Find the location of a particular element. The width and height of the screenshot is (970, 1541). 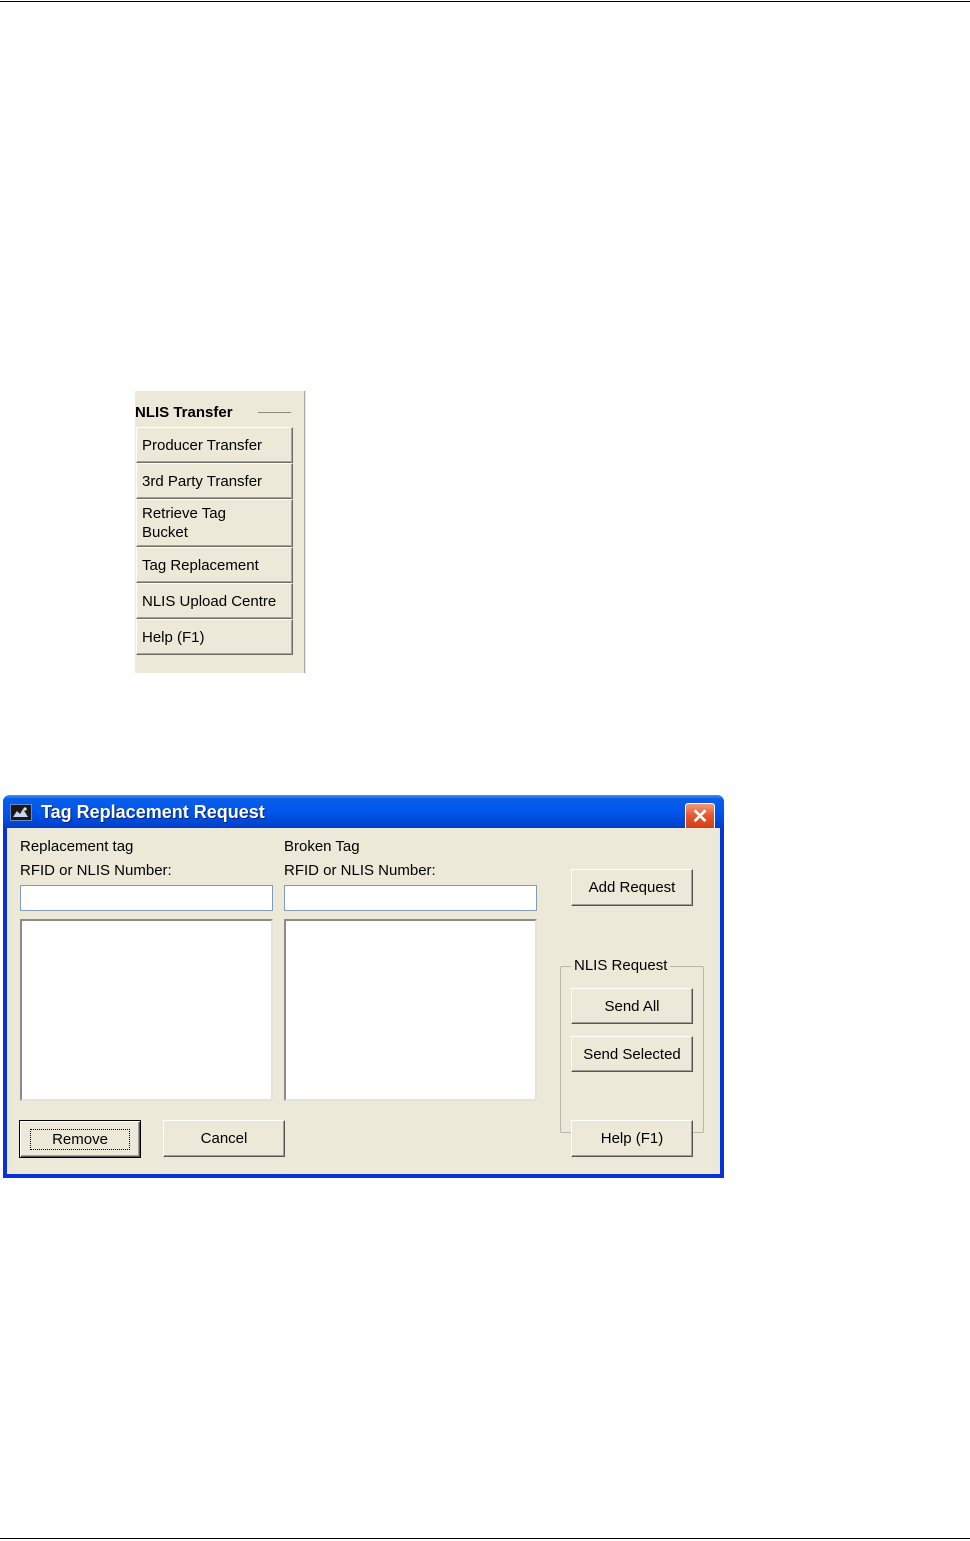

retrieve-tag-bucket-button: Retrieve Tag Bucket is located at coordinates (214, 523).